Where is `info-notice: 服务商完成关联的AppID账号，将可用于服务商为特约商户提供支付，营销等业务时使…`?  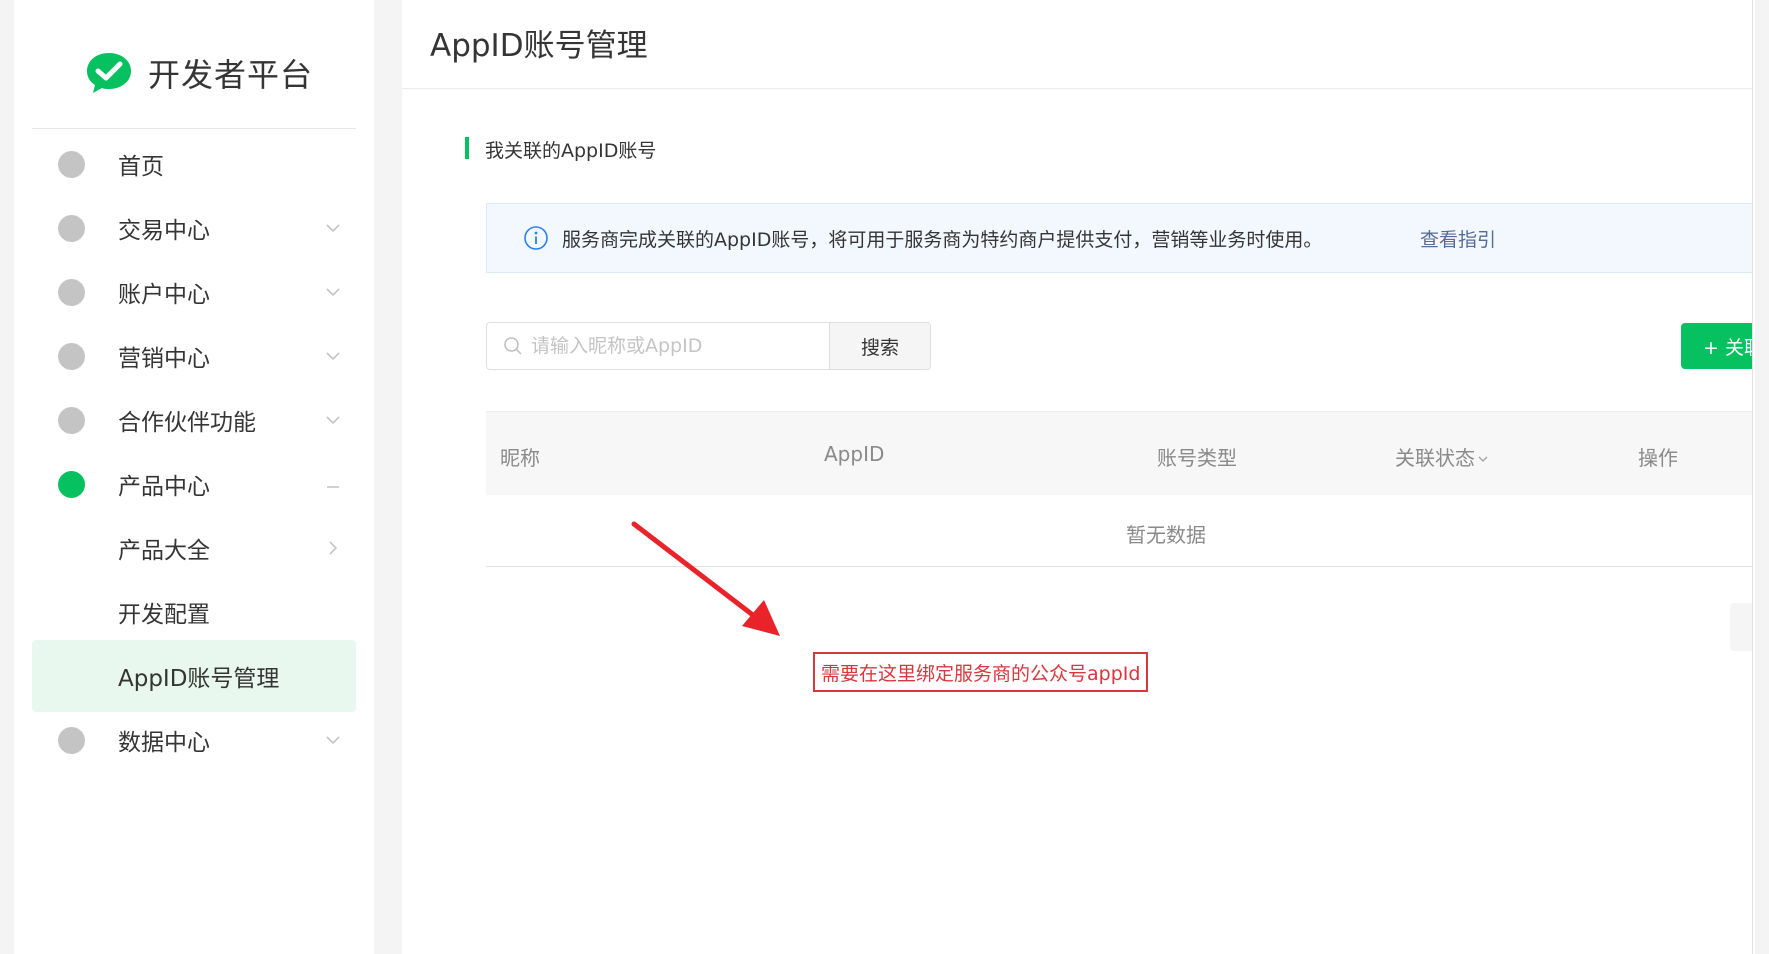 info-notice: 服务商完成关联的AppID账号，将可用于服务商为特约商户提供支付，营销等业务时使… is located at coordinates (1119, 238).